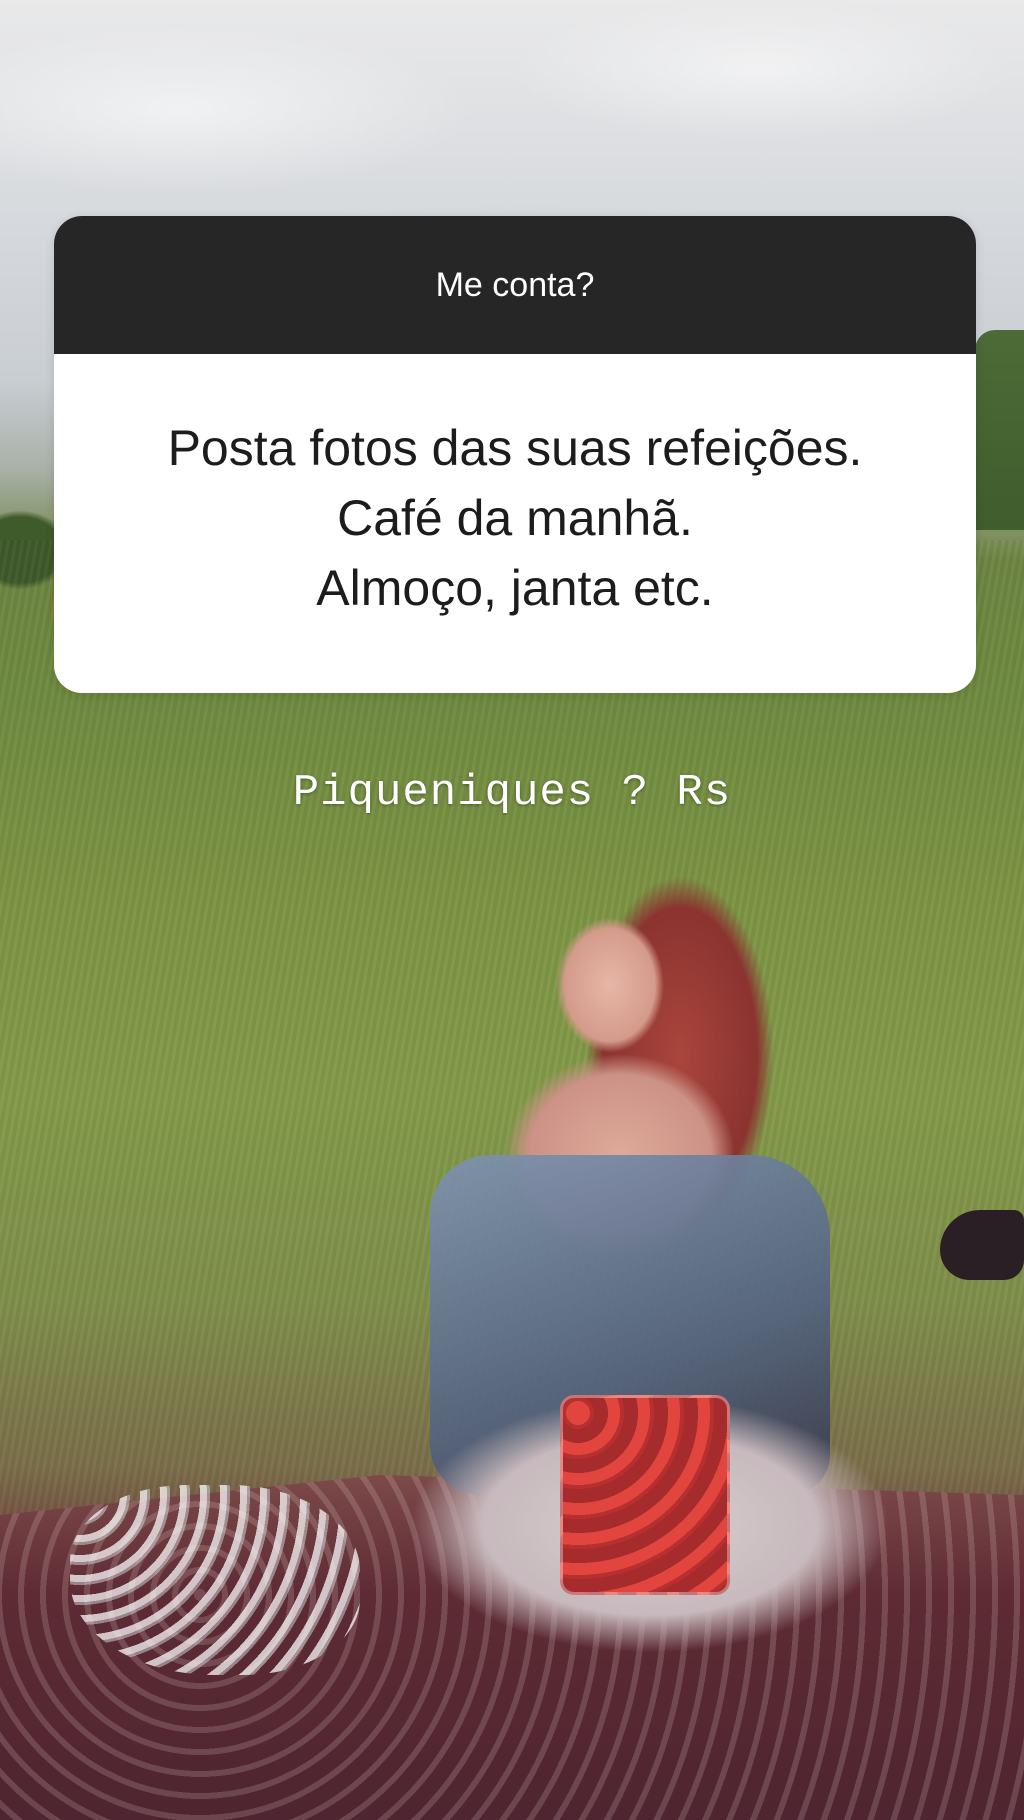 Image resolution: width=1024 pixels, height=1820 pixels. I want to click on answer-line: Almoço, janta etc., so click(515, 587).